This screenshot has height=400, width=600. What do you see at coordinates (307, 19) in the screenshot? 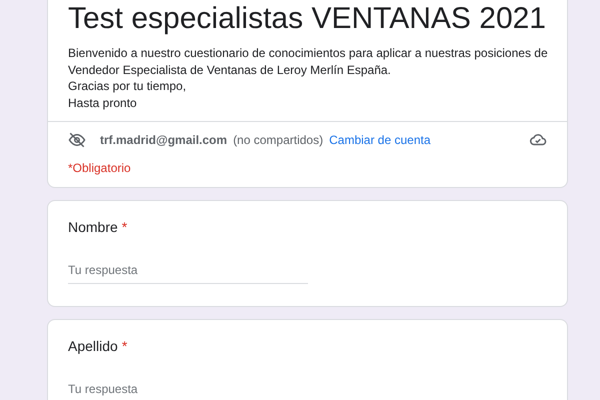
I see `form-title: Test especialistas VENTANAS 2021` at bounding box center [307, 19].